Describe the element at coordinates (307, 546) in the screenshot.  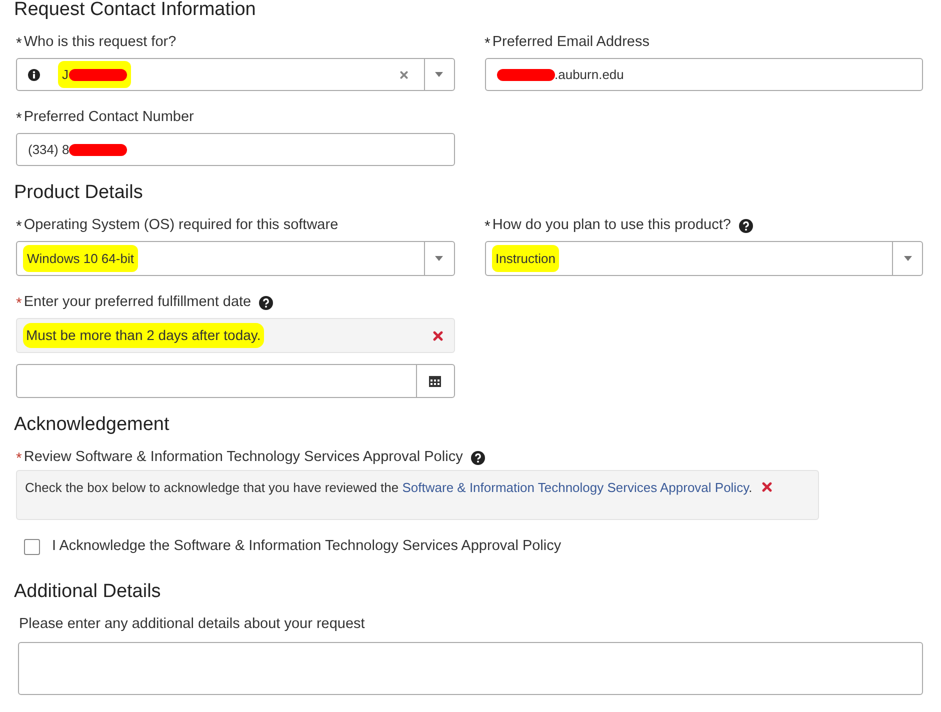
I see `checkbox-label: I Acknowledge the Software & Information Technology Services Approval Policy` at that location.